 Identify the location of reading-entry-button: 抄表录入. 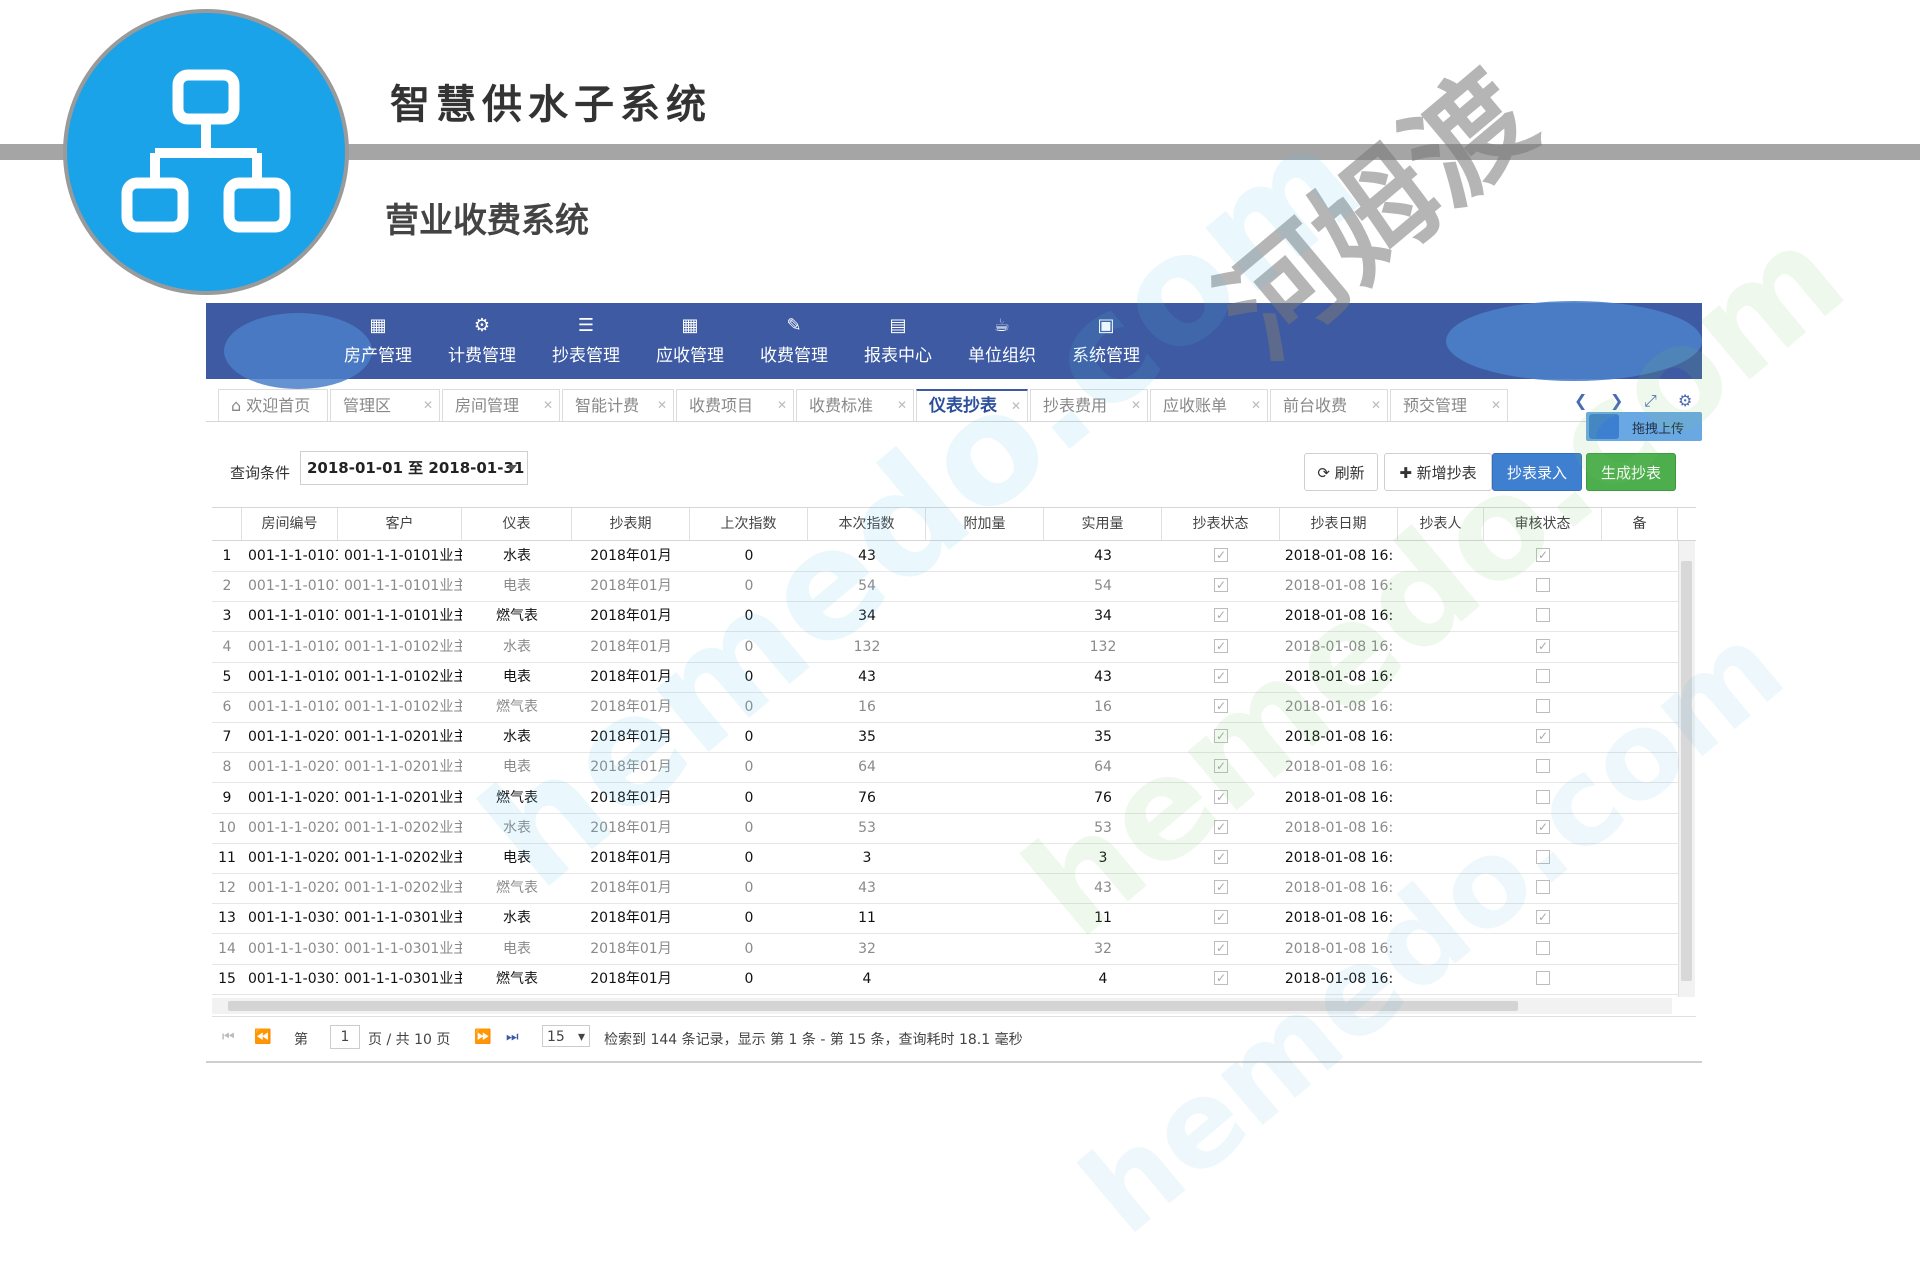
(1537, 472).